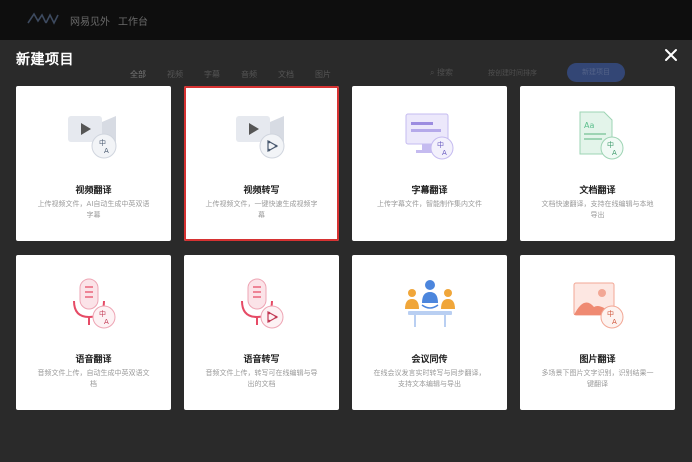  Describe the element at coordinates (91, 137) in the screenshot. I see `video-translate-icon: 中 A` at that location.